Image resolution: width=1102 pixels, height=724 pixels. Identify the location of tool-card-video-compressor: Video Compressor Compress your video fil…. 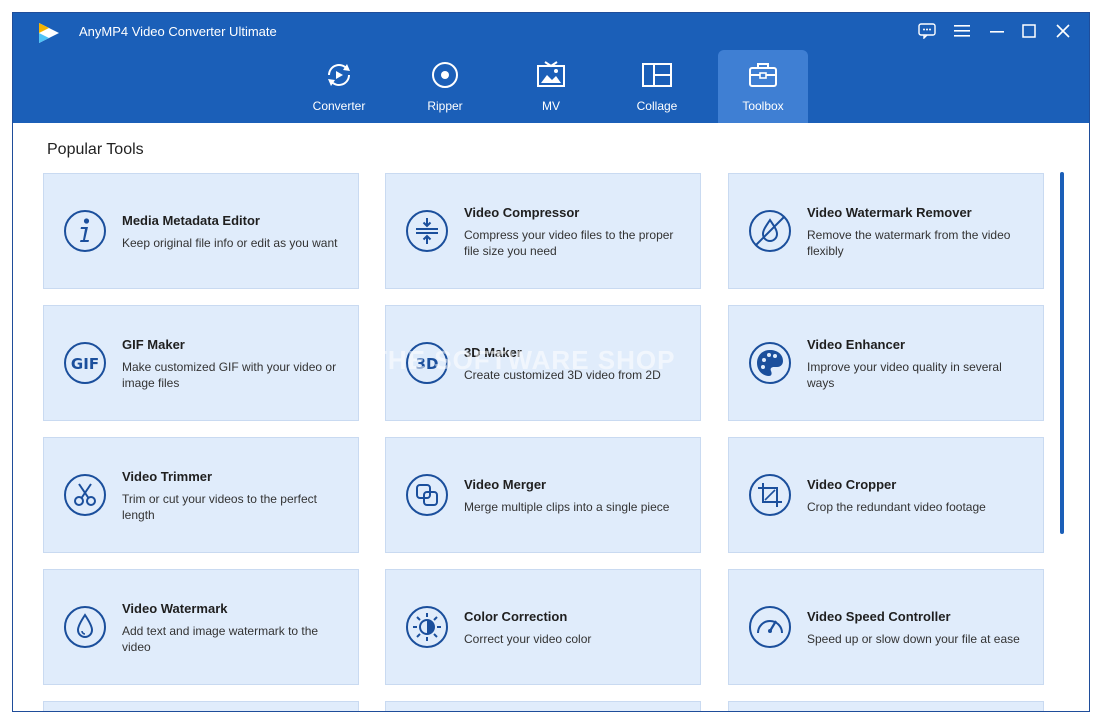
(543, 231).